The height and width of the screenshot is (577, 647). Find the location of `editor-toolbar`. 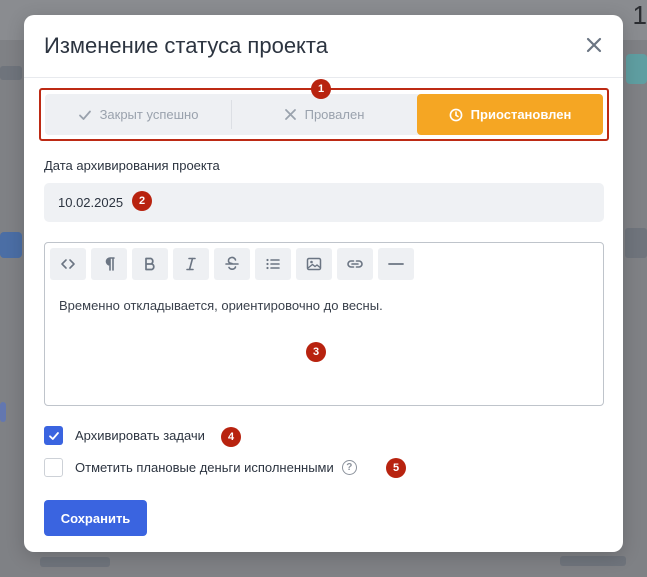

editor-toolbar is located at coordinates (232, 264).